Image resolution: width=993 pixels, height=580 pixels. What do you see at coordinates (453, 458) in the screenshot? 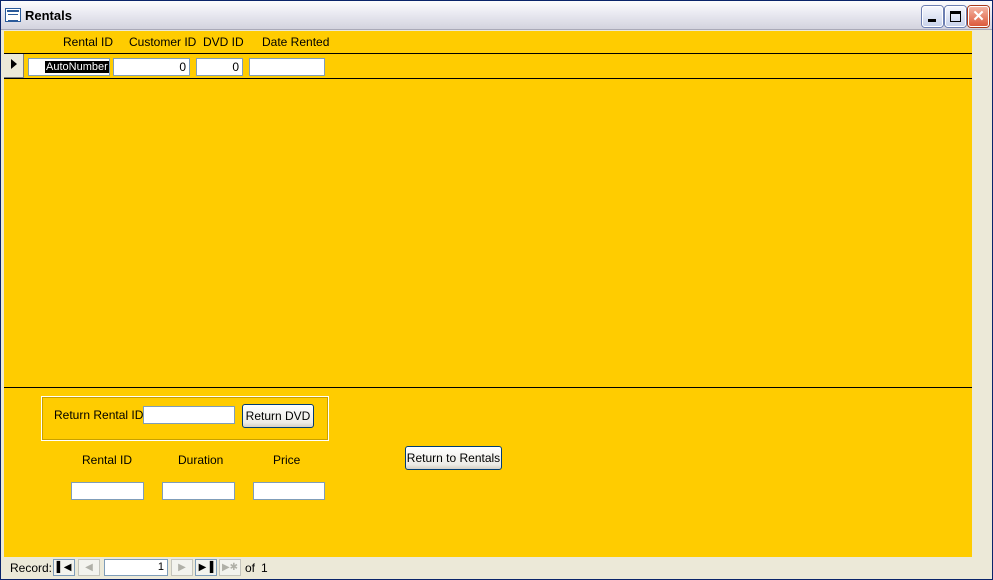
I see `return-to-rentals-button: Return to Rentals` at bounding box center [453, 458].